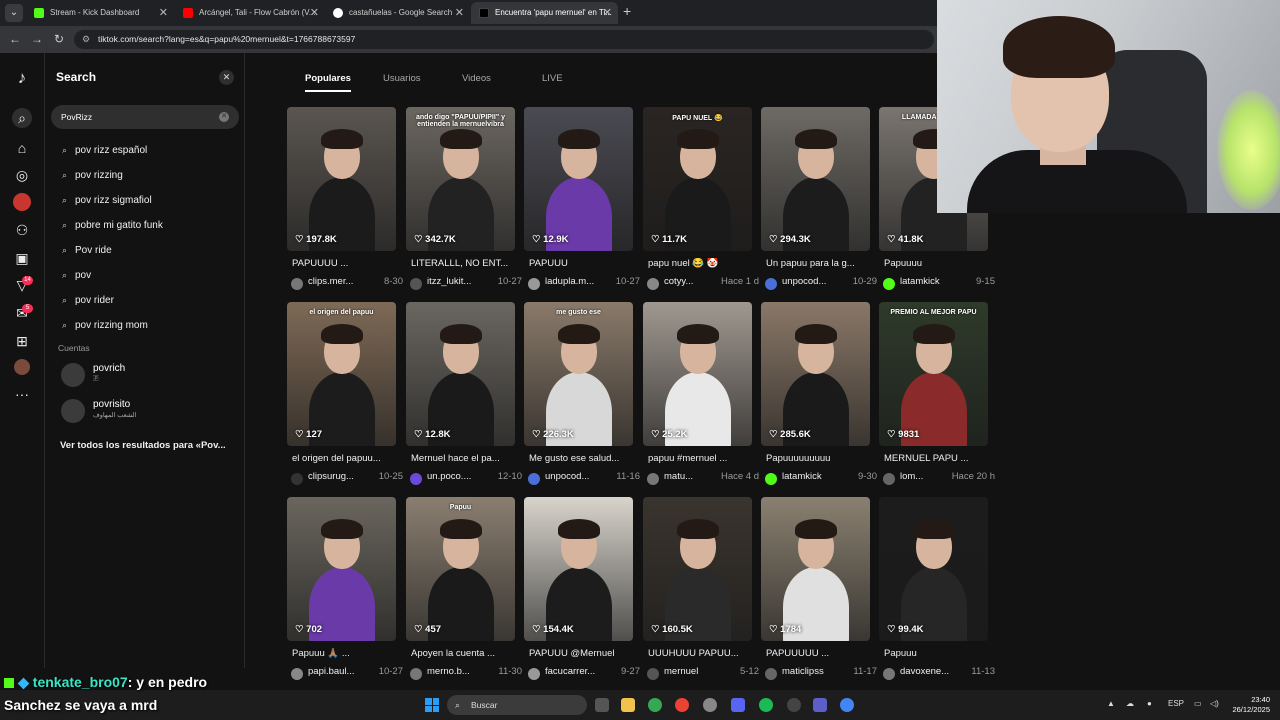 This screenshot has width=1280, height=720. I want to click on video-card: ♡ 12.9K PAPUUU ladupla.m... 10-27, so click(582, 198).